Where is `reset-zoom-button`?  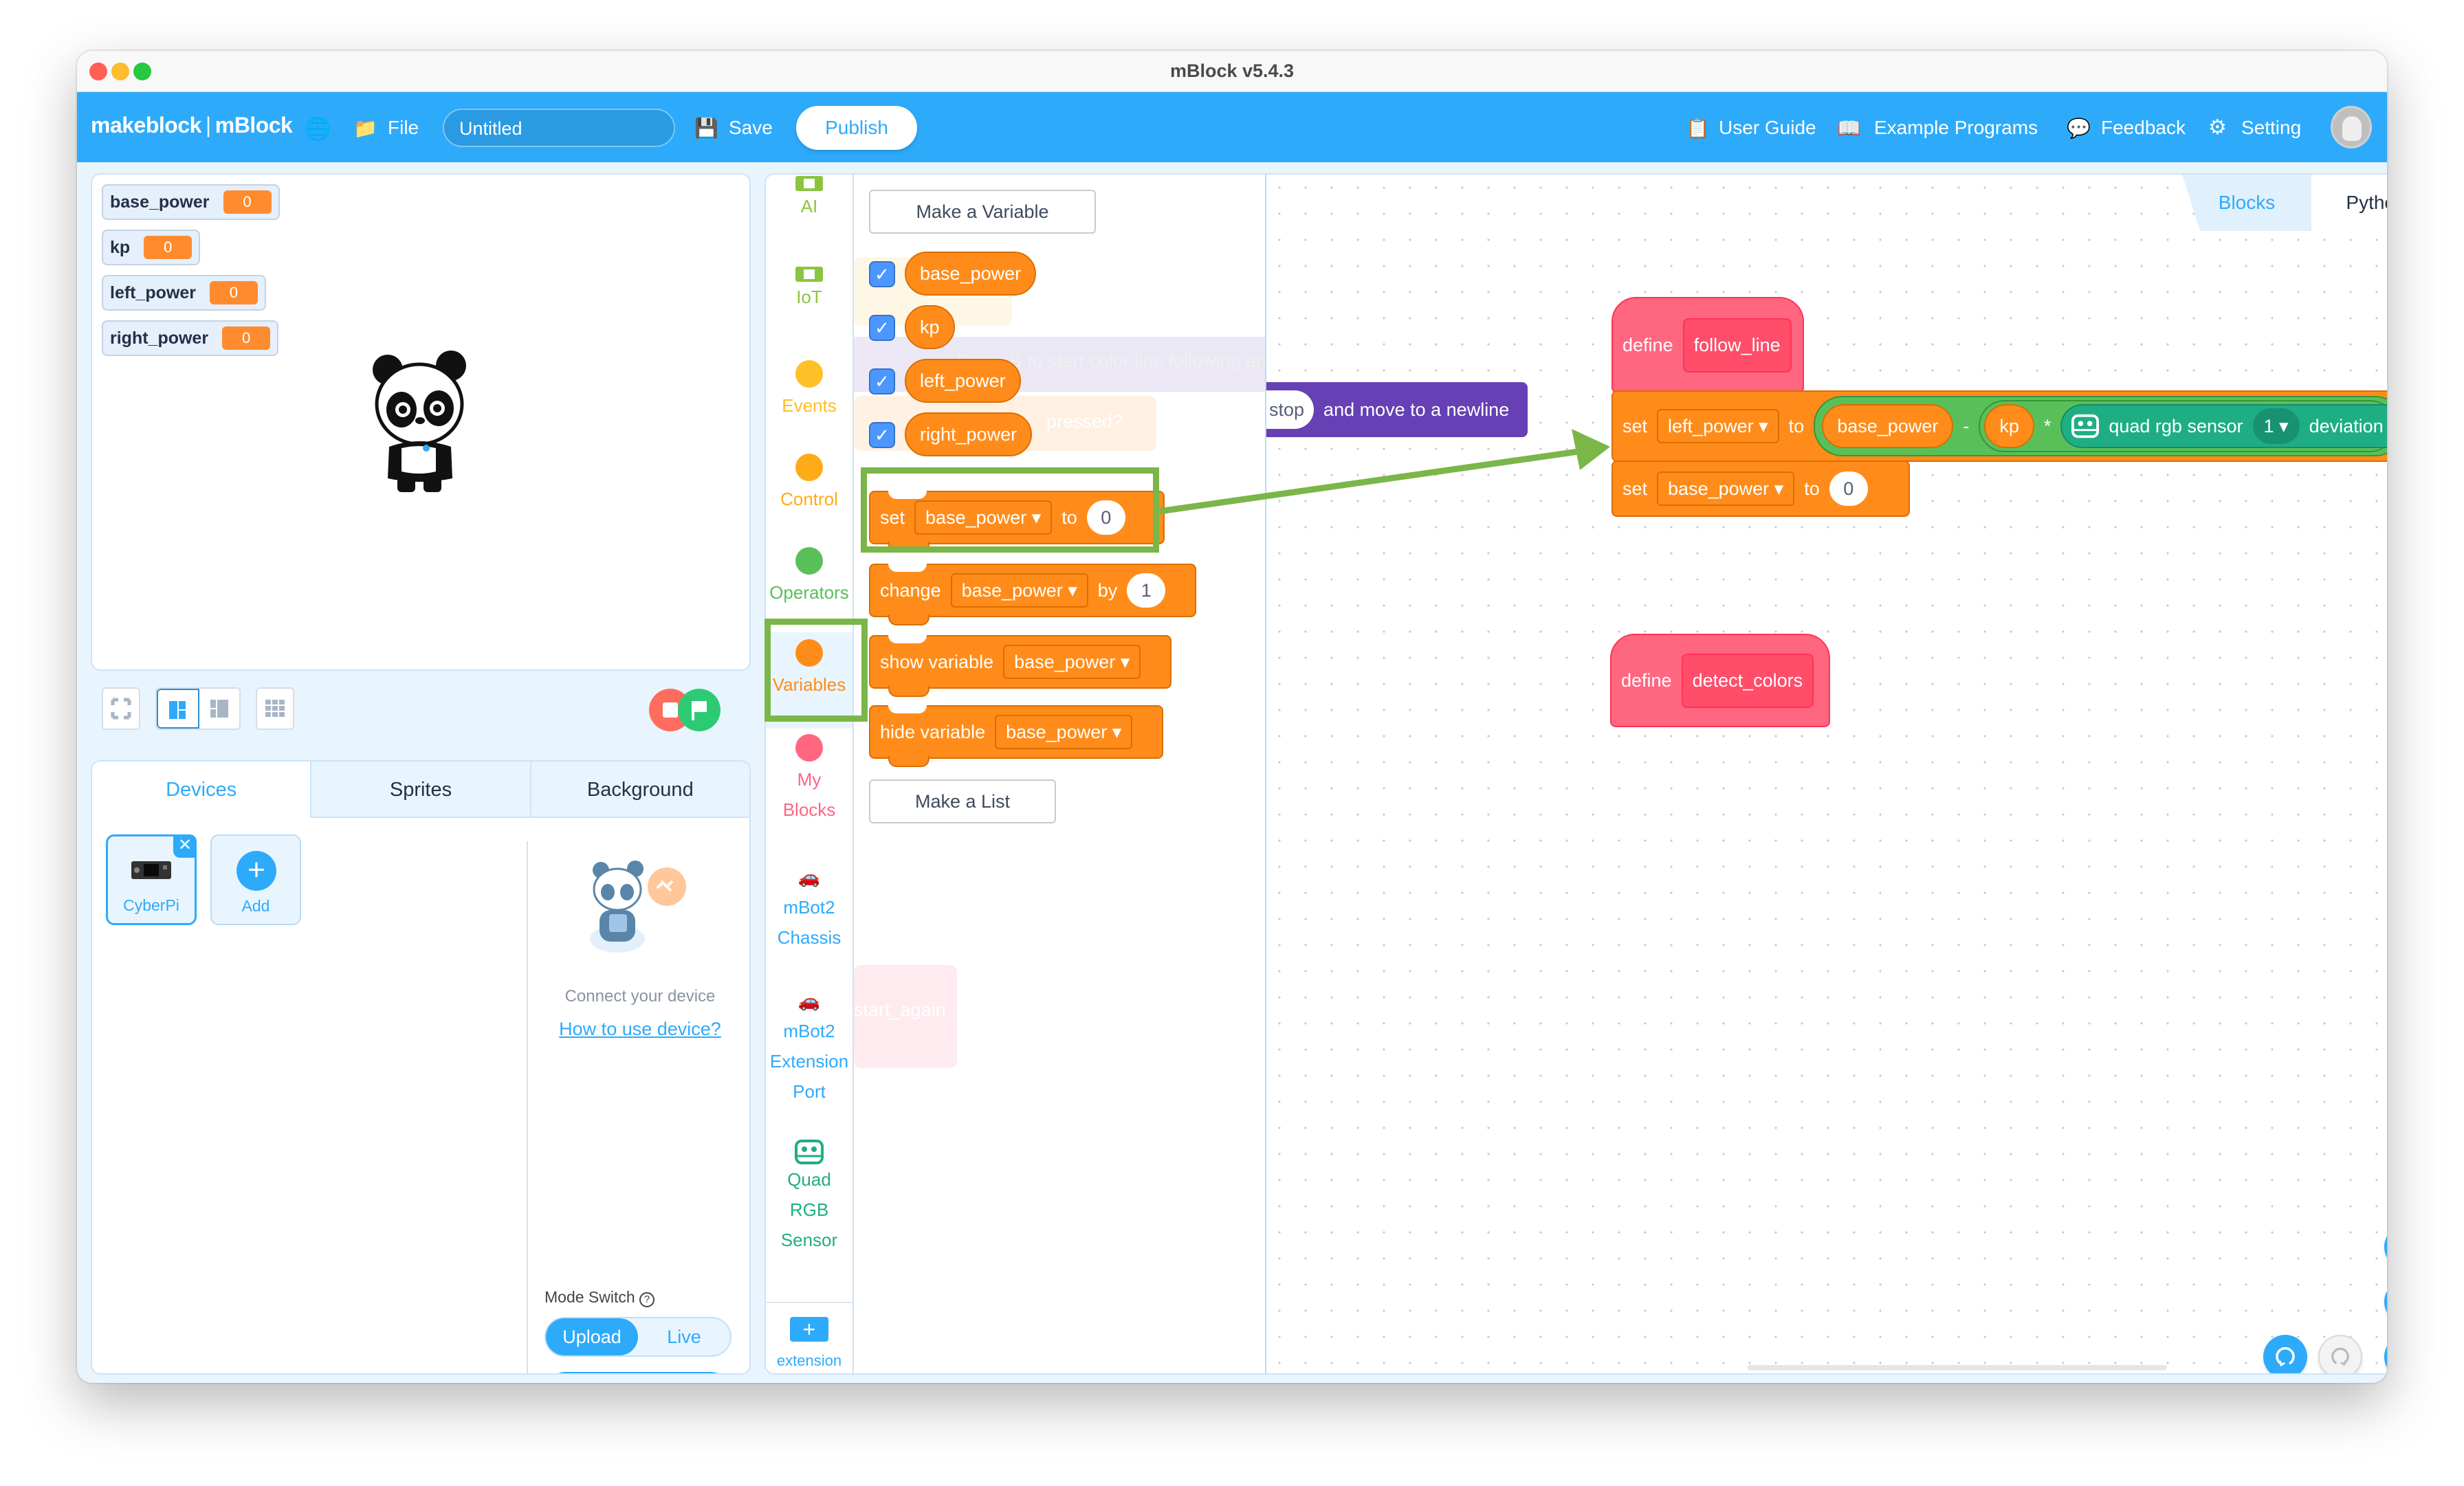 reset-zoom-button is located at coordinates (2385, 1355).